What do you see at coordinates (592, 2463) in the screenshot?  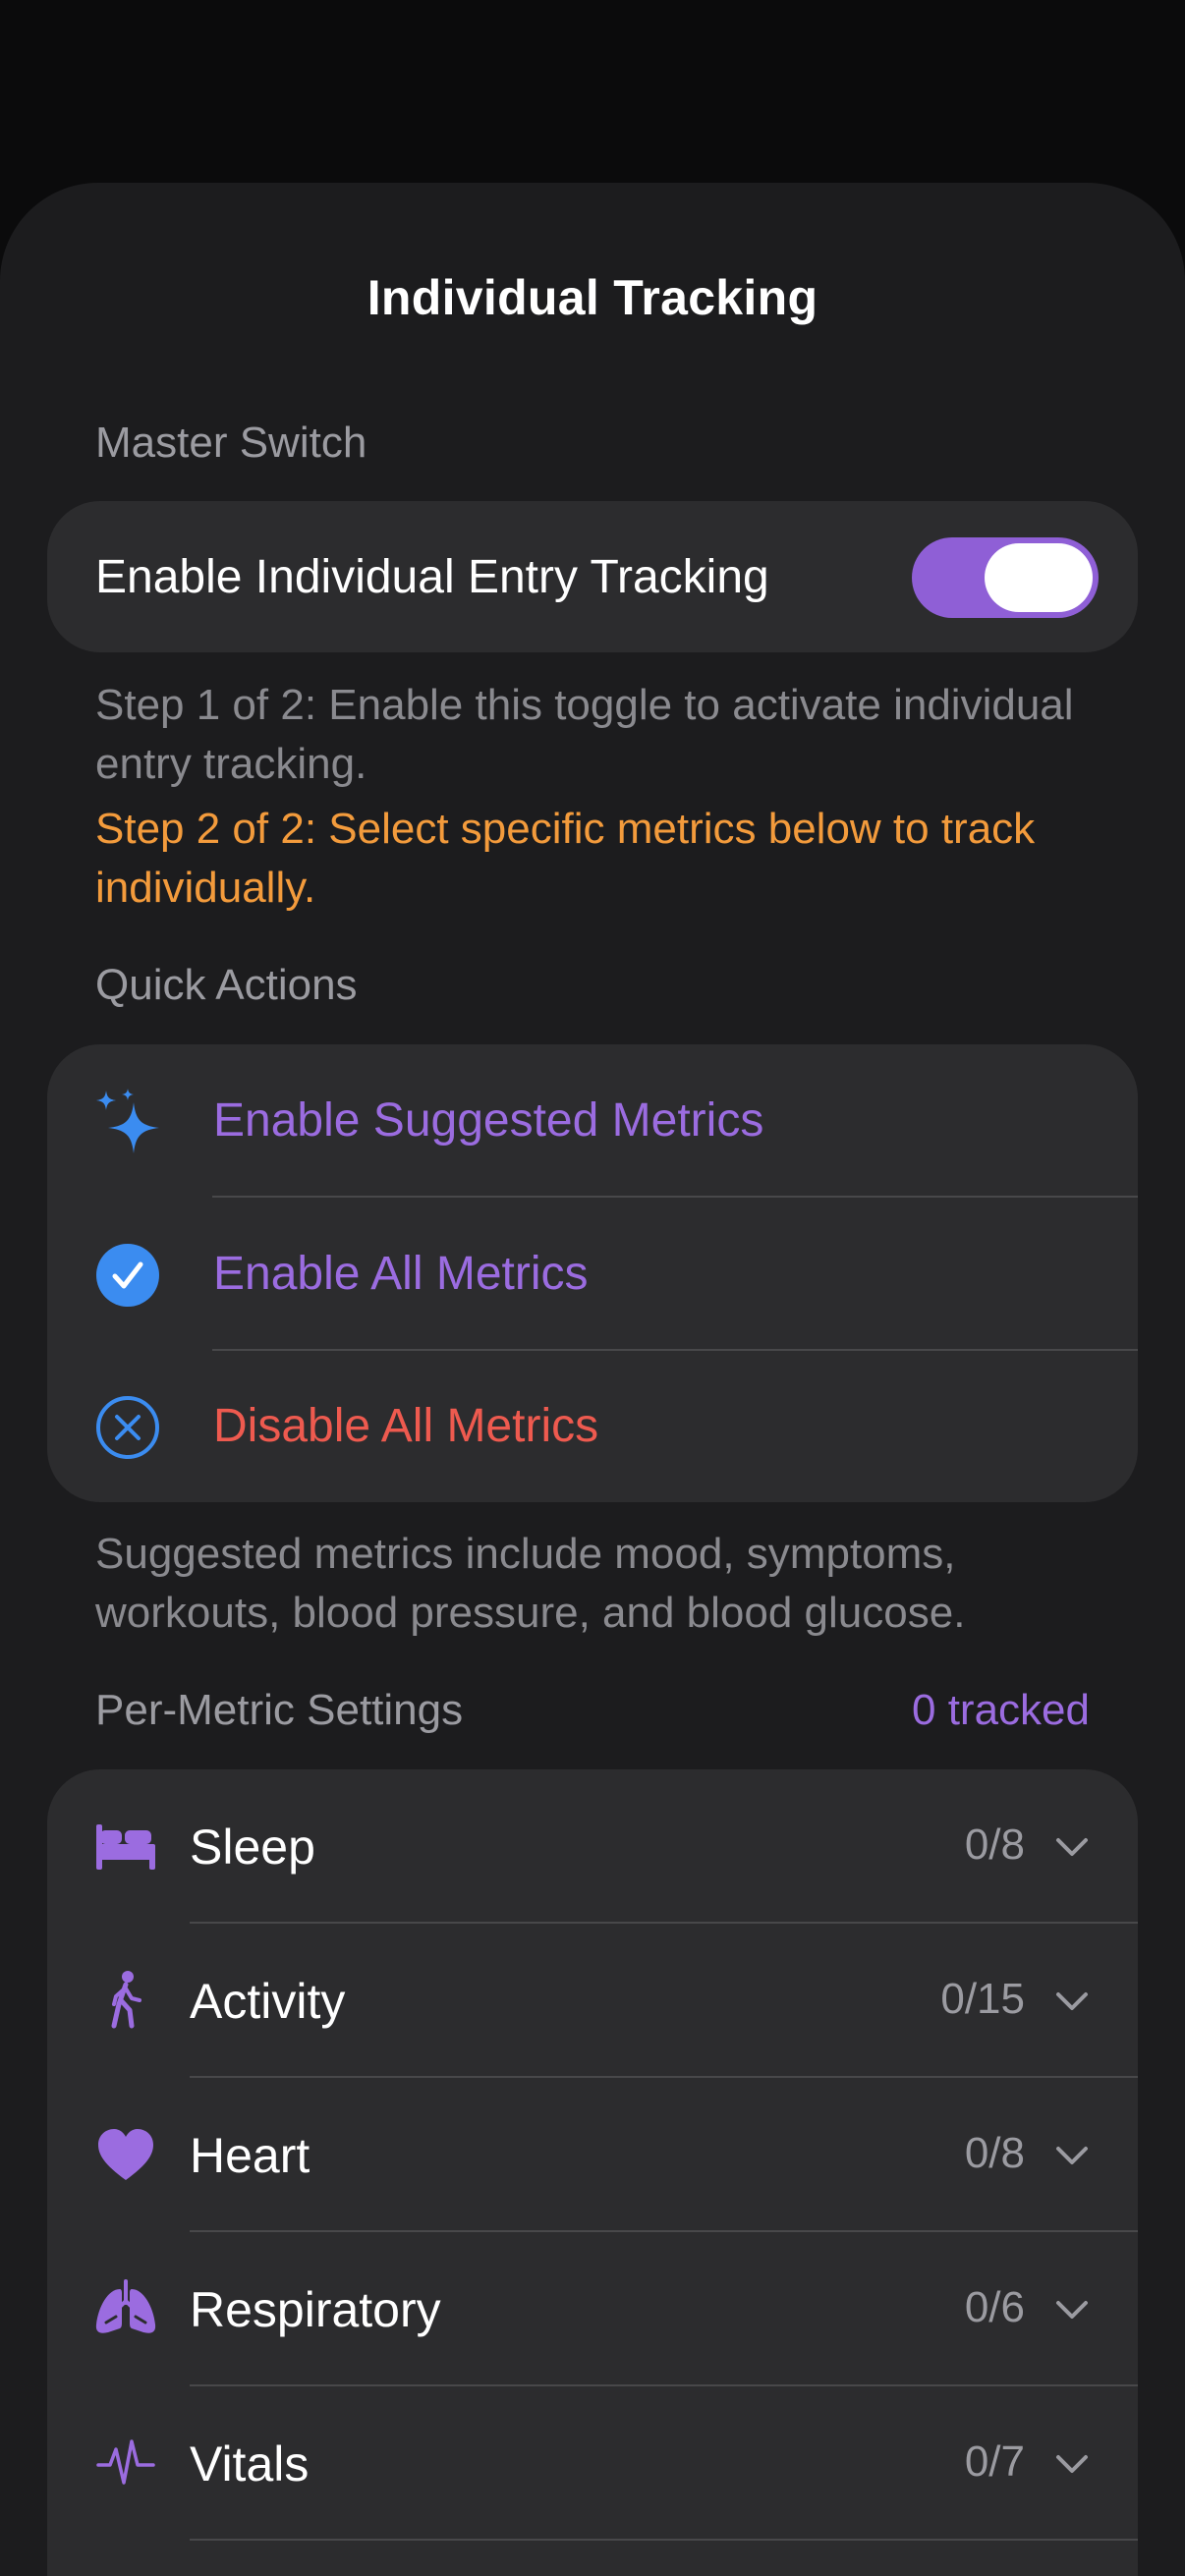 I see `metric-row-vitals: Vitals 0/7` at bounding box center [592, 2463].